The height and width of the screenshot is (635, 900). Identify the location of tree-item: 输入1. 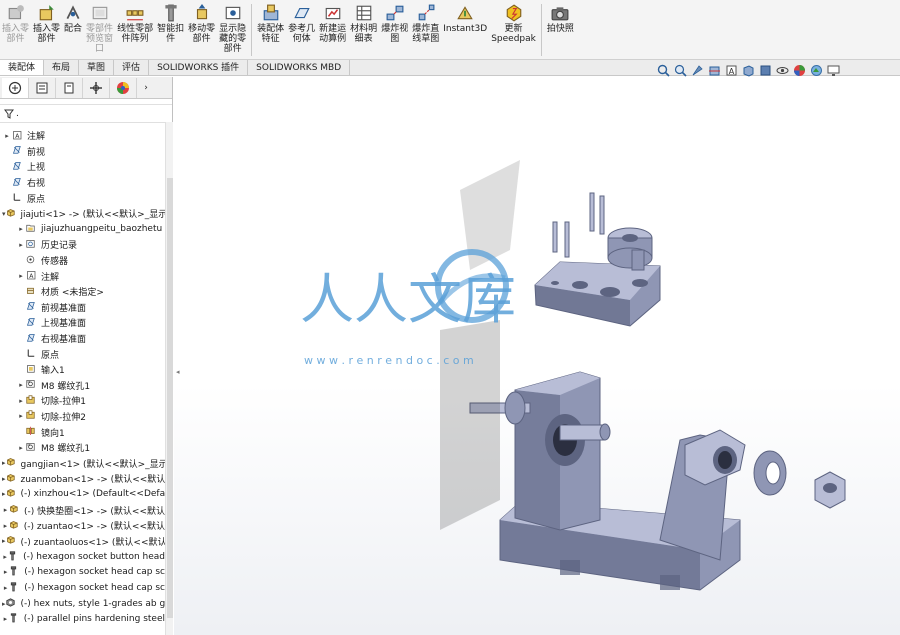
(82, 370).